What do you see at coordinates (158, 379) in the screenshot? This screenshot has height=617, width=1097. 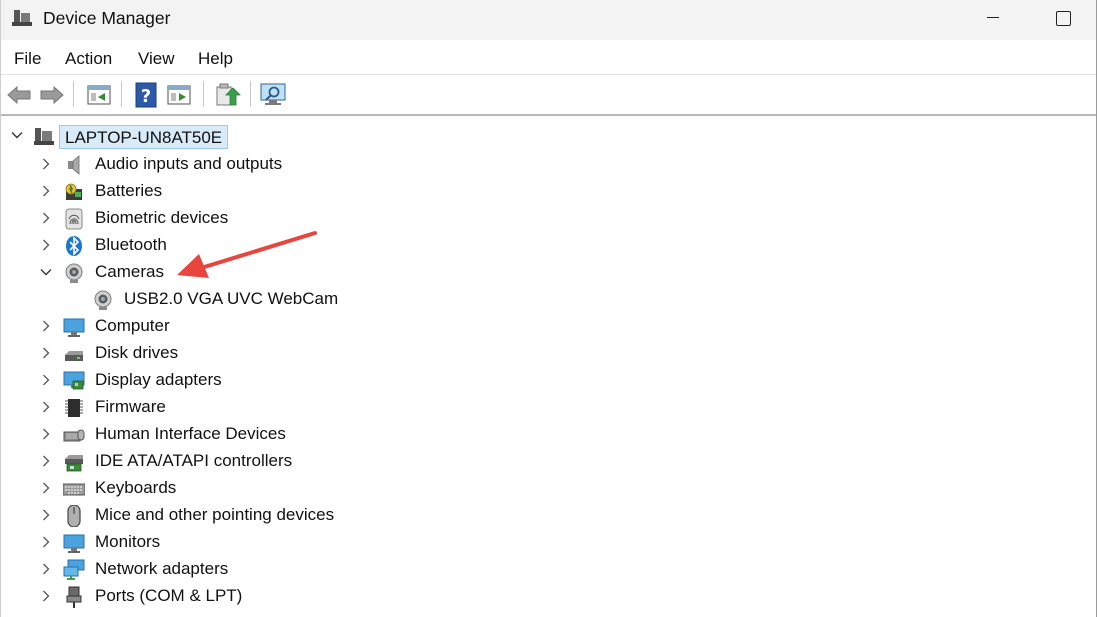 I see `category-label: Display adapters` at bounding box center [158, 379].